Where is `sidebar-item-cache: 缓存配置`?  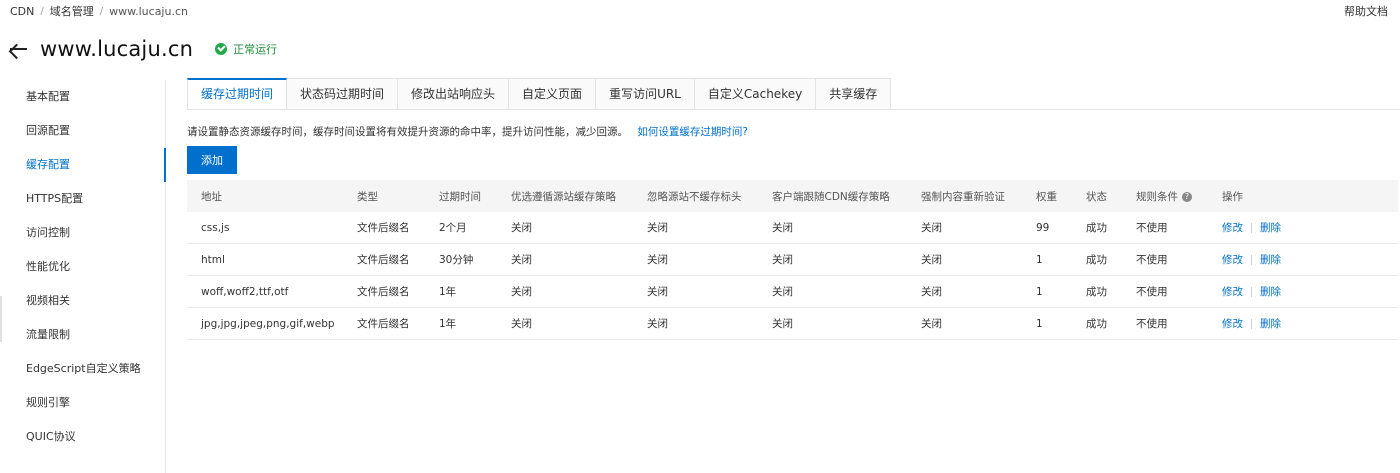 sidebar-item-cache: 缓存配置 is located at coordinates (83, 165).